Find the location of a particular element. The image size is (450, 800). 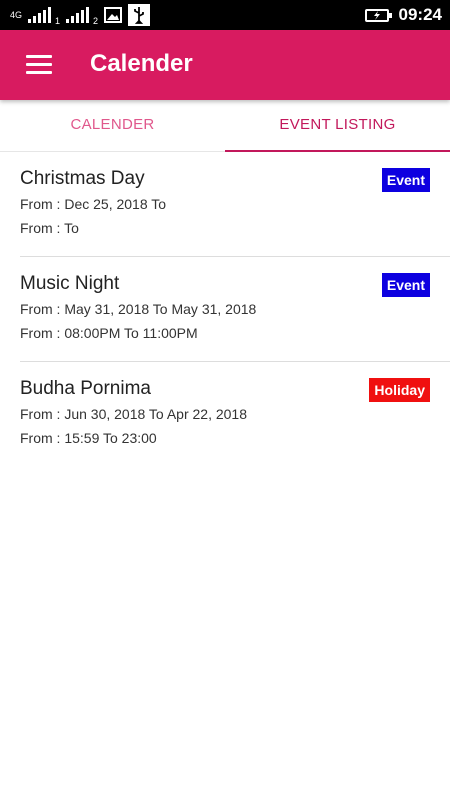

sim2-label: 2 is located at coordinates (96, 21).